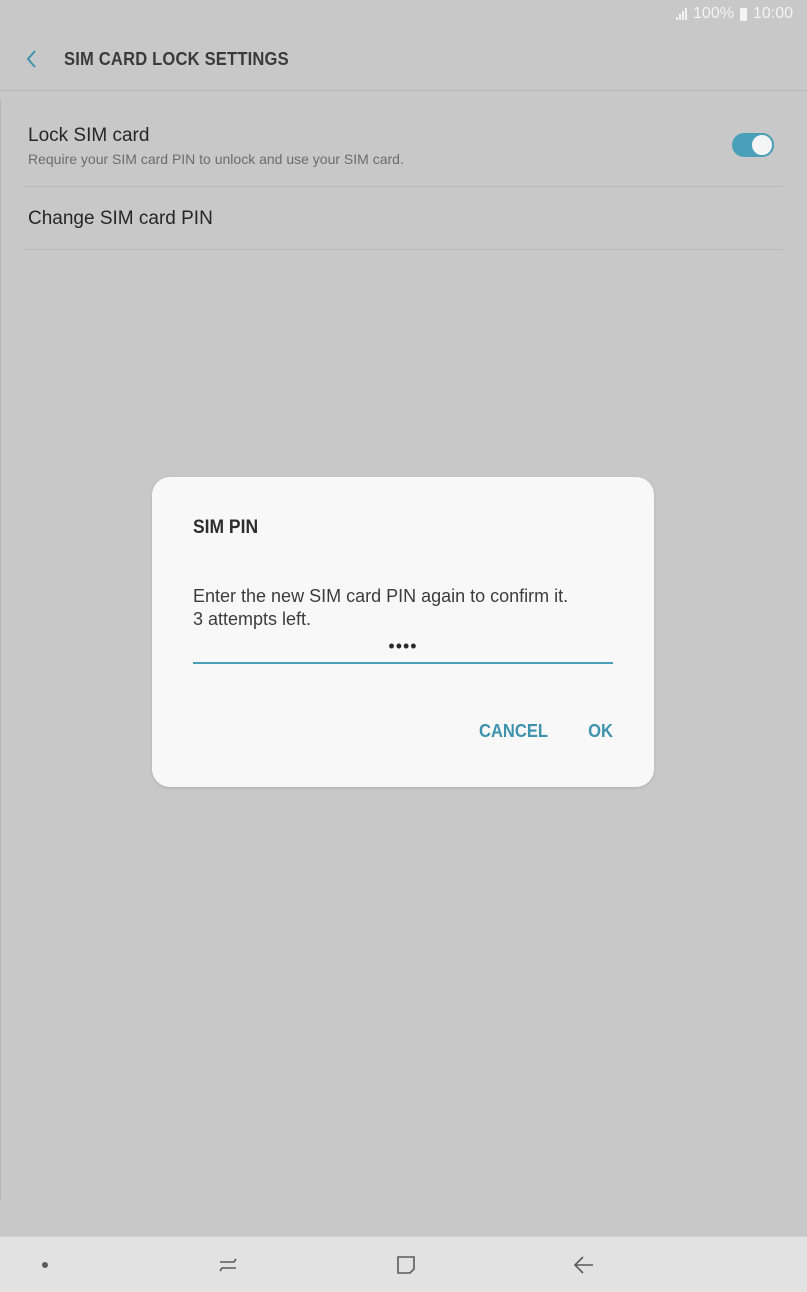  What do you see at coordinates (252, 619) in the screenshot?
I see `attempts-left-text: 3 attempts left.` at bounding box center [252, 619].